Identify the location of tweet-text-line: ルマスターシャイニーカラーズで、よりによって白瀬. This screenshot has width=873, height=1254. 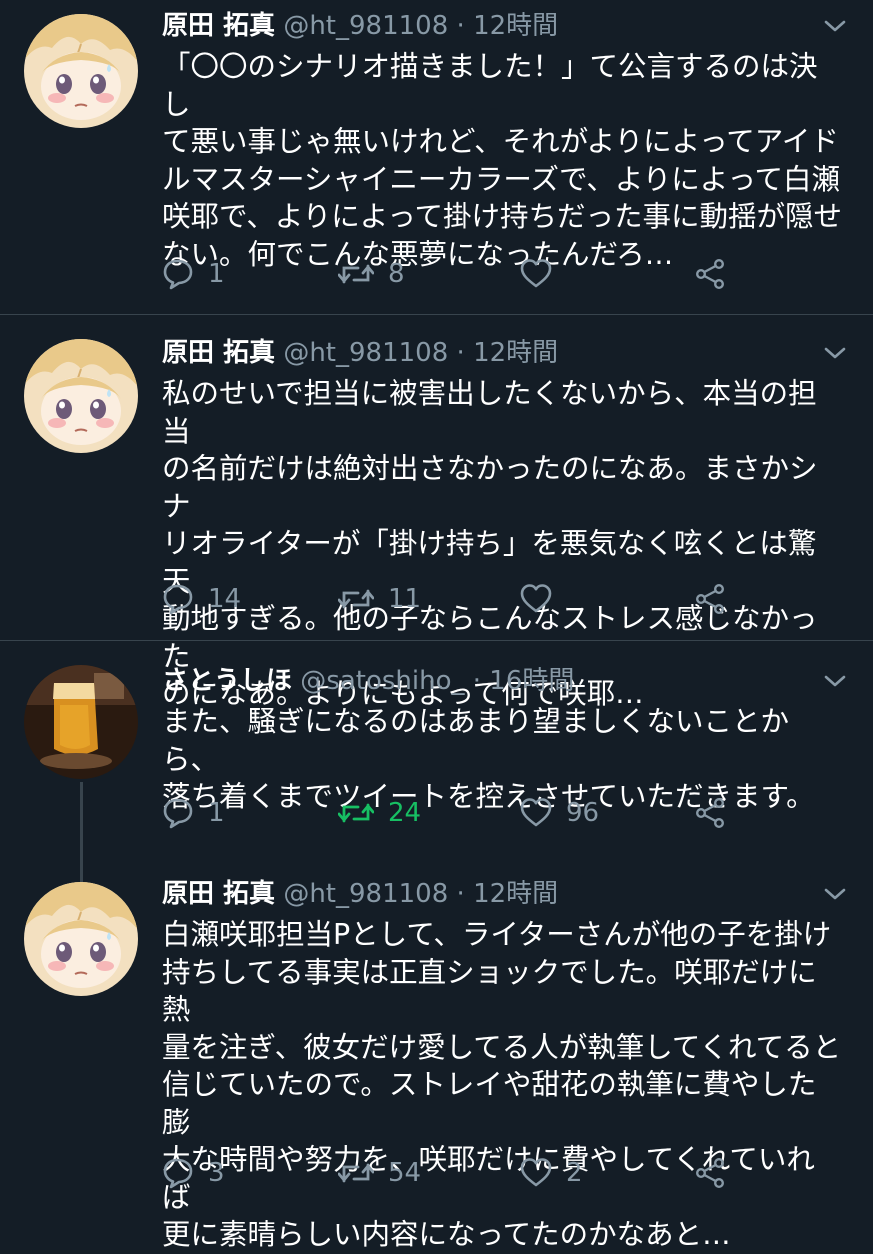
(501, 179).